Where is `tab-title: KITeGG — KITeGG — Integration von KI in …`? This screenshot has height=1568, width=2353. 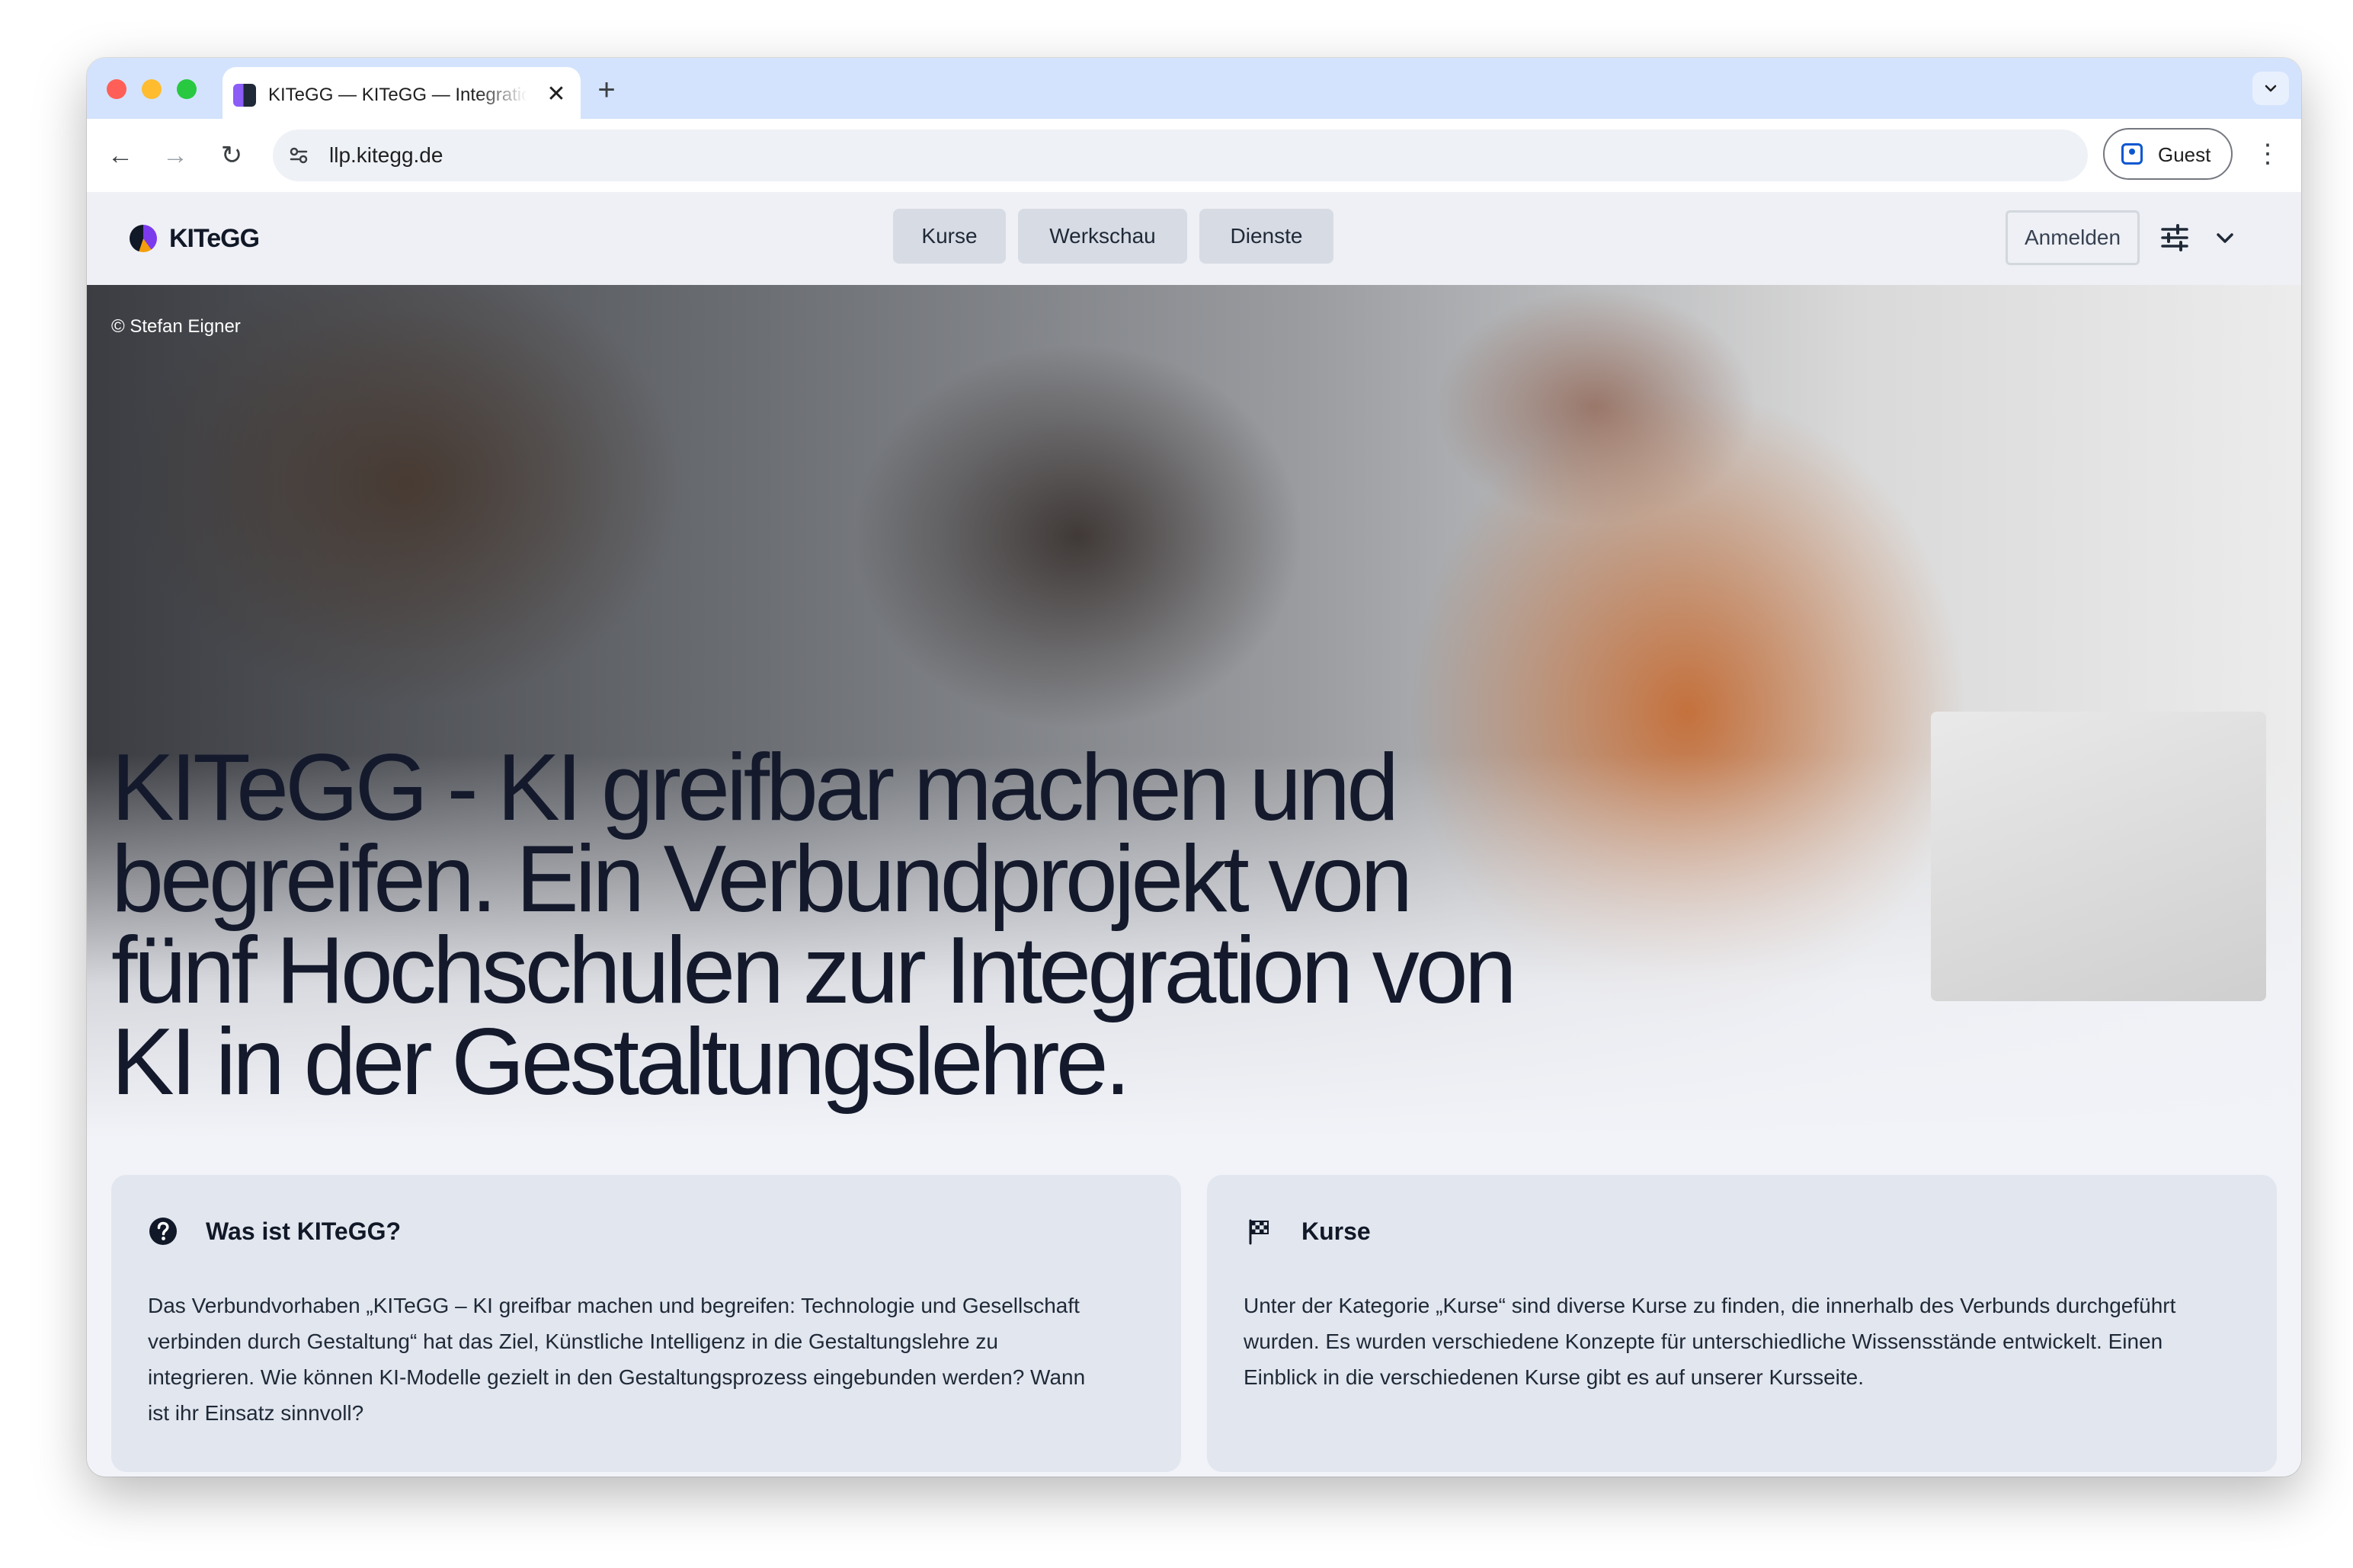 tab-title: KITeGG — KITeGG — Integration von KI in … is located at coordinates (398, 95).